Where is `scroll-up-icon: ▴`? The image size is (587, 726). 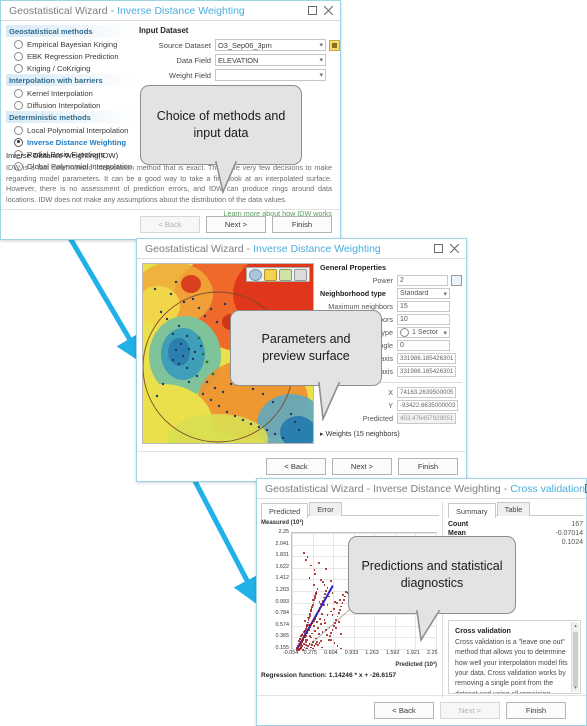
scroll-up-icon: ▴ is located at coordinates (575, 626).